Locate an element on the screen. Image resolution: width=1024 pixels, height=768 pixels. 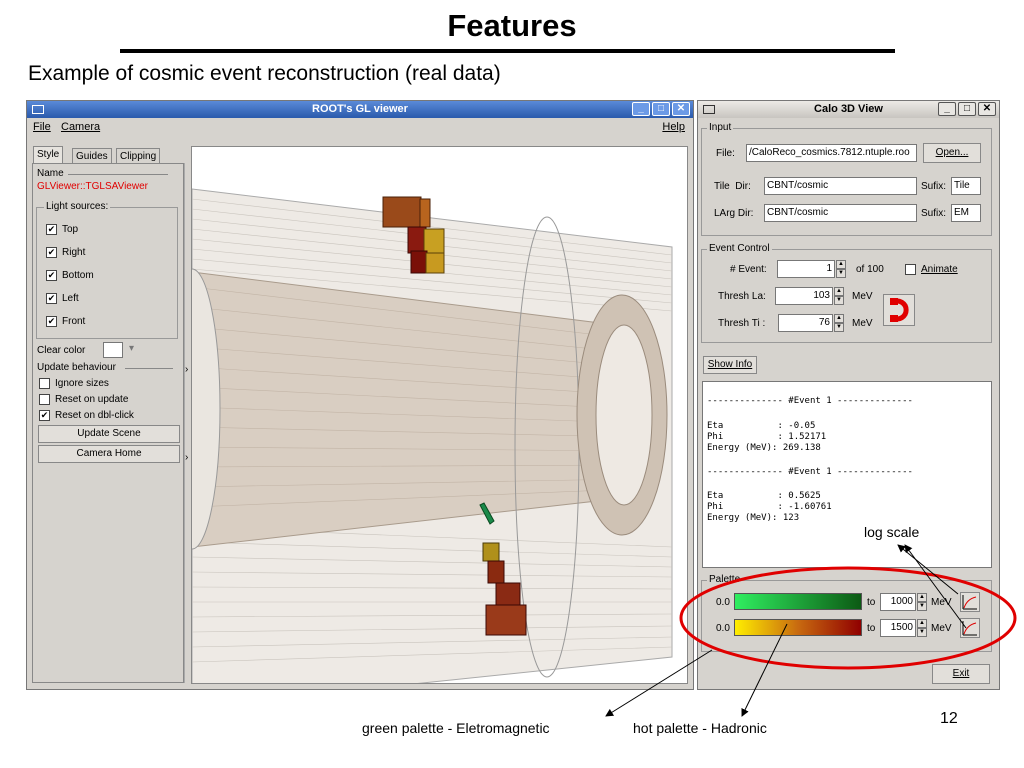
arrow-green-palette is located at coordinates (659, 683).